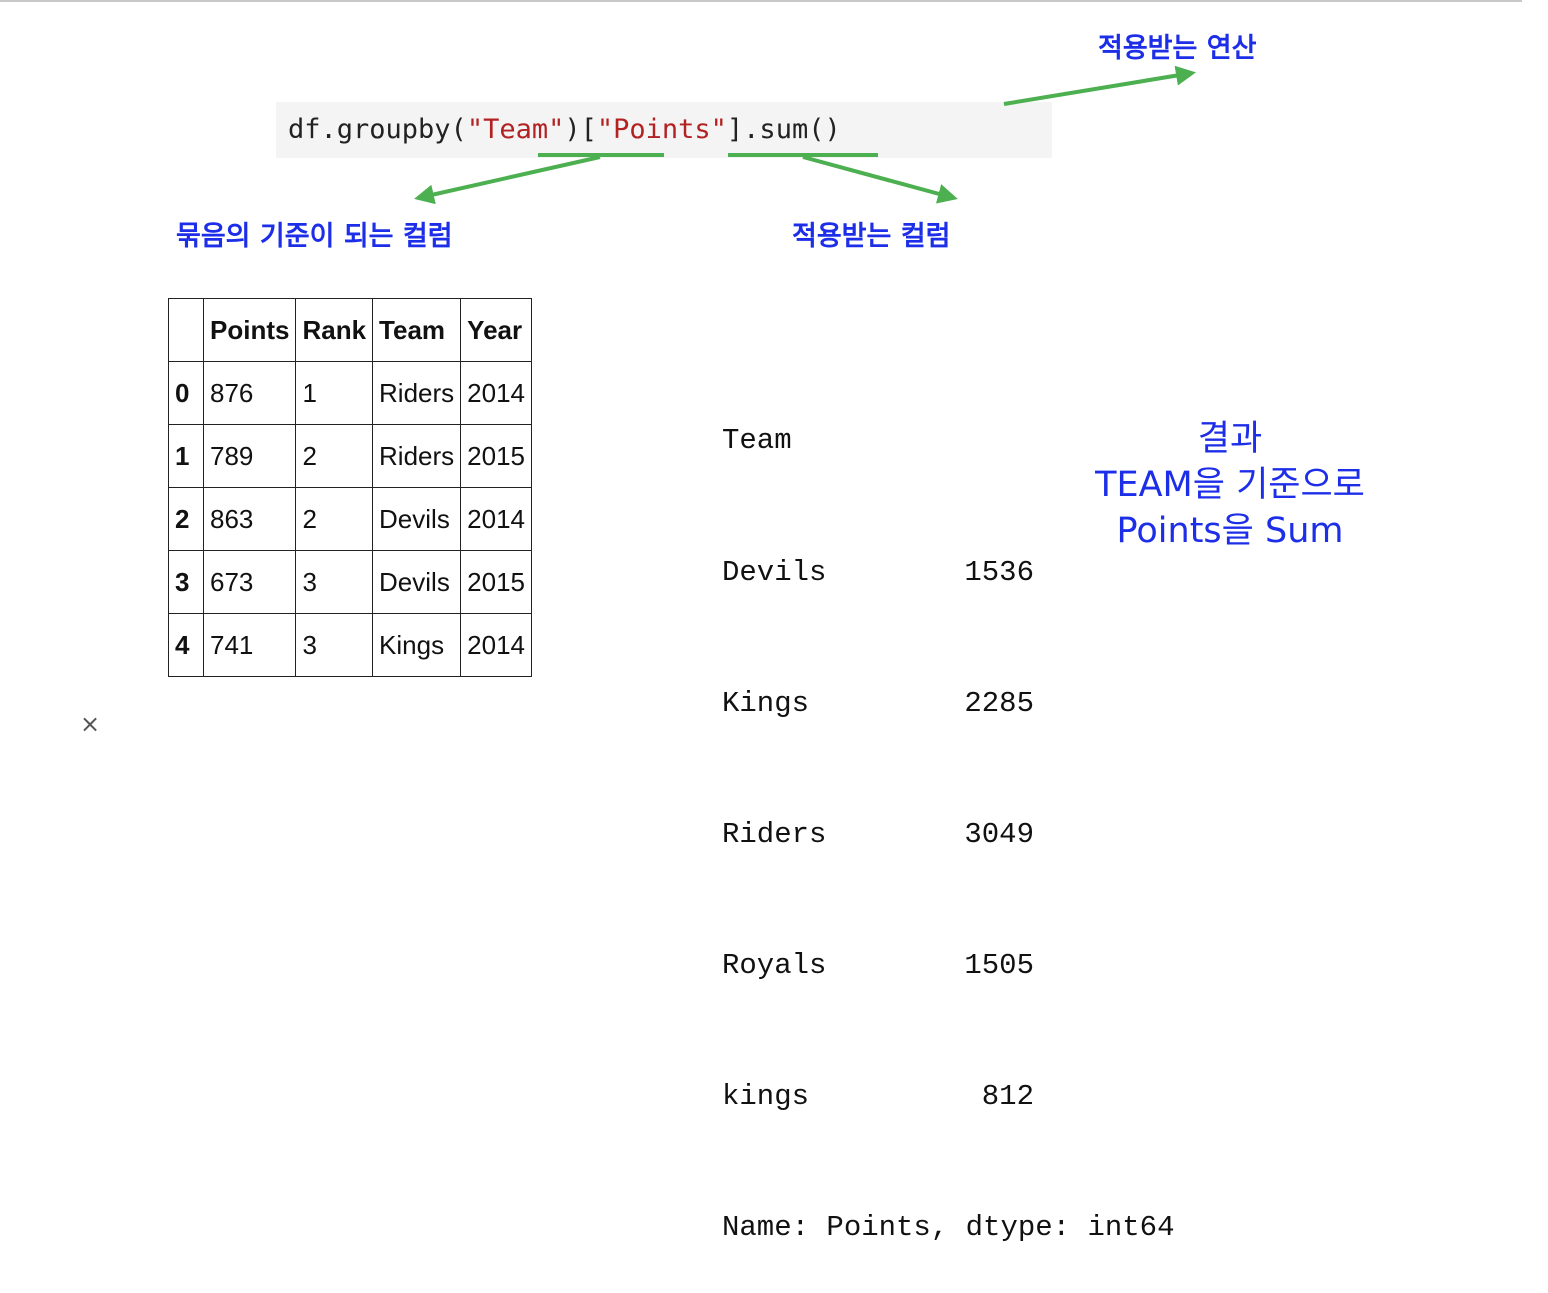 The height and width of the screenshot is (1293, 1548). I want to click on cell-team: Kings, so click(417, 645).